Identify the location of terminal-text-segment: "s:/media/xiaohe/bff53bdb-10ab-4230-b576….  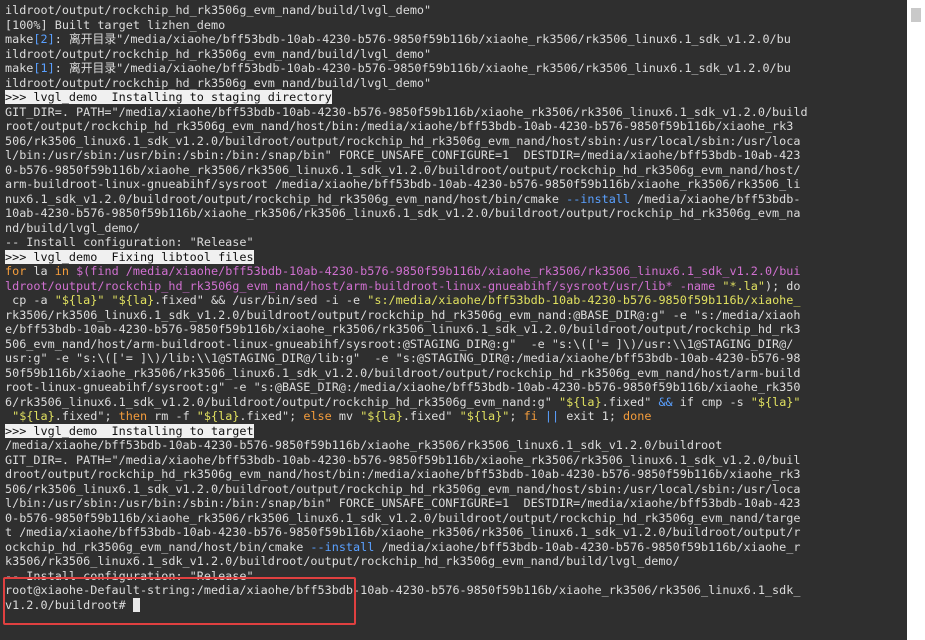
(584, 300).